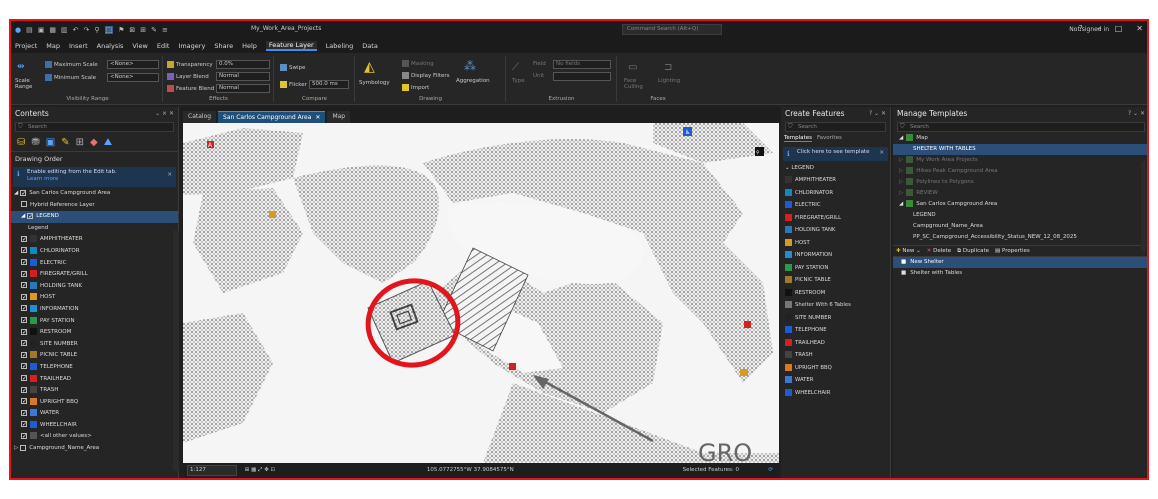  I want to click on menu-project: Project, so click(26, 46).